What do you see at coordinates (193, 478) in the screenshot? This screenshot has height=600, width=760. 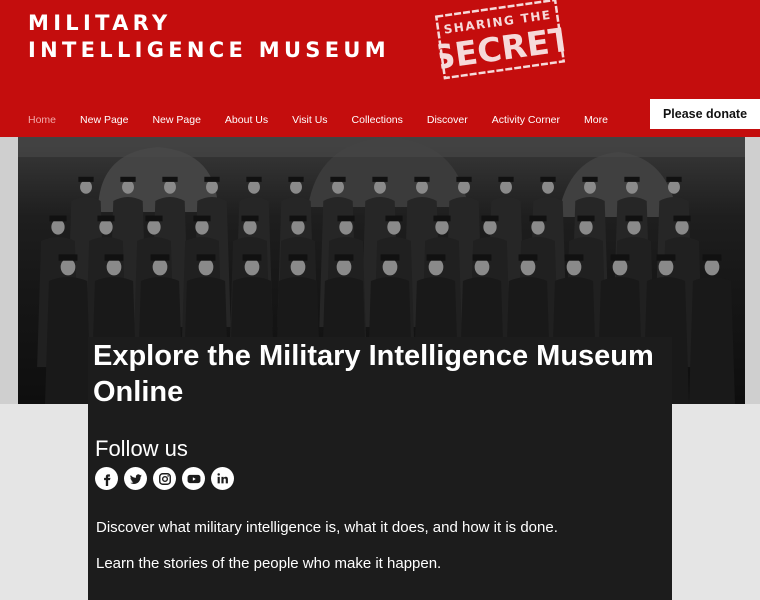 I see `youtube-icon` at bounding box center [193, 478].